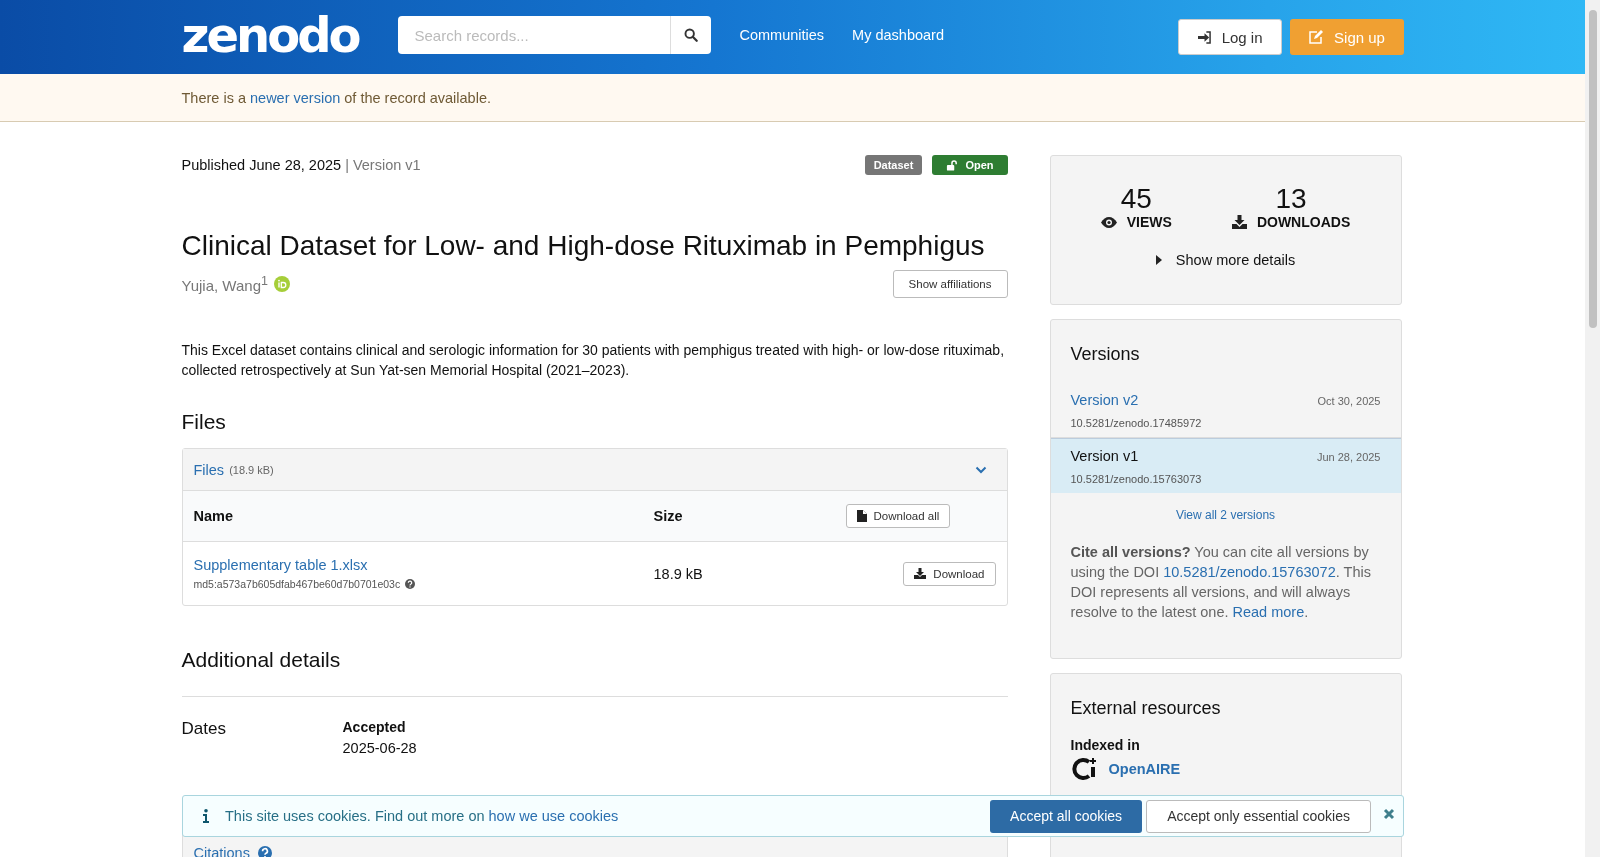 This screenshot has height=857, width=1600. Describe the element at coordinates (553, 816) in the screenshot. I see `cookie-policy-link: how we use cookies` at that location.